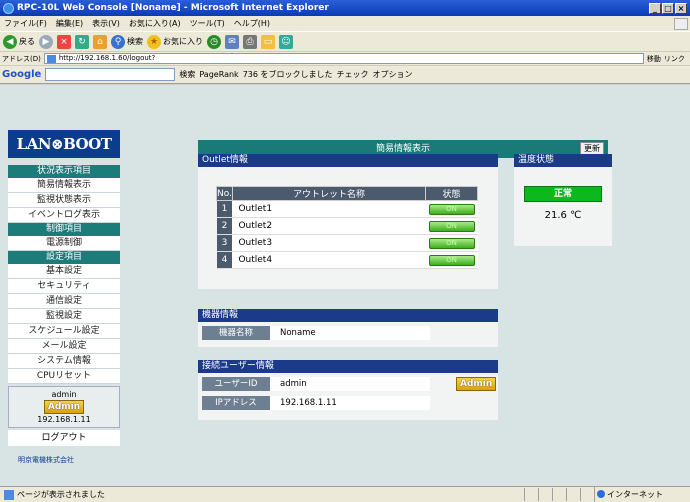 This screenshot has width=690, height=502. I want to click on sidebar-header-settings: 設定項目, so click(64, 257).